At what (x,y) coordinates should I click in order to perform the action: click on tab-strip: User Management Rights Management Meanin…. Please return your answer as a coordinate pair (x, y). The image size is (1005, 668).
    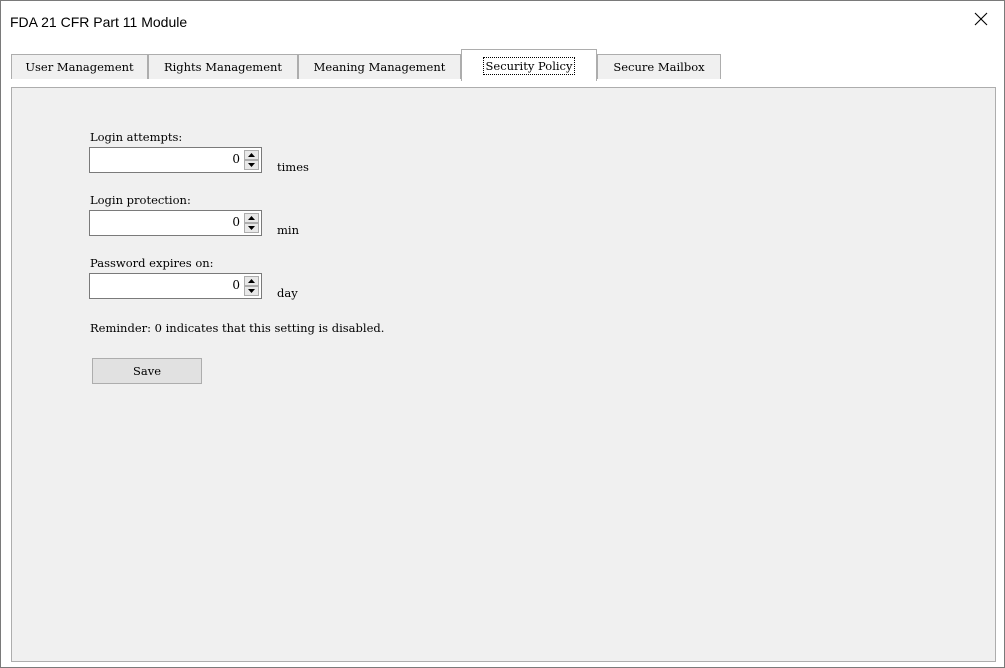
    Looking at the image, I should click on (503, 69).